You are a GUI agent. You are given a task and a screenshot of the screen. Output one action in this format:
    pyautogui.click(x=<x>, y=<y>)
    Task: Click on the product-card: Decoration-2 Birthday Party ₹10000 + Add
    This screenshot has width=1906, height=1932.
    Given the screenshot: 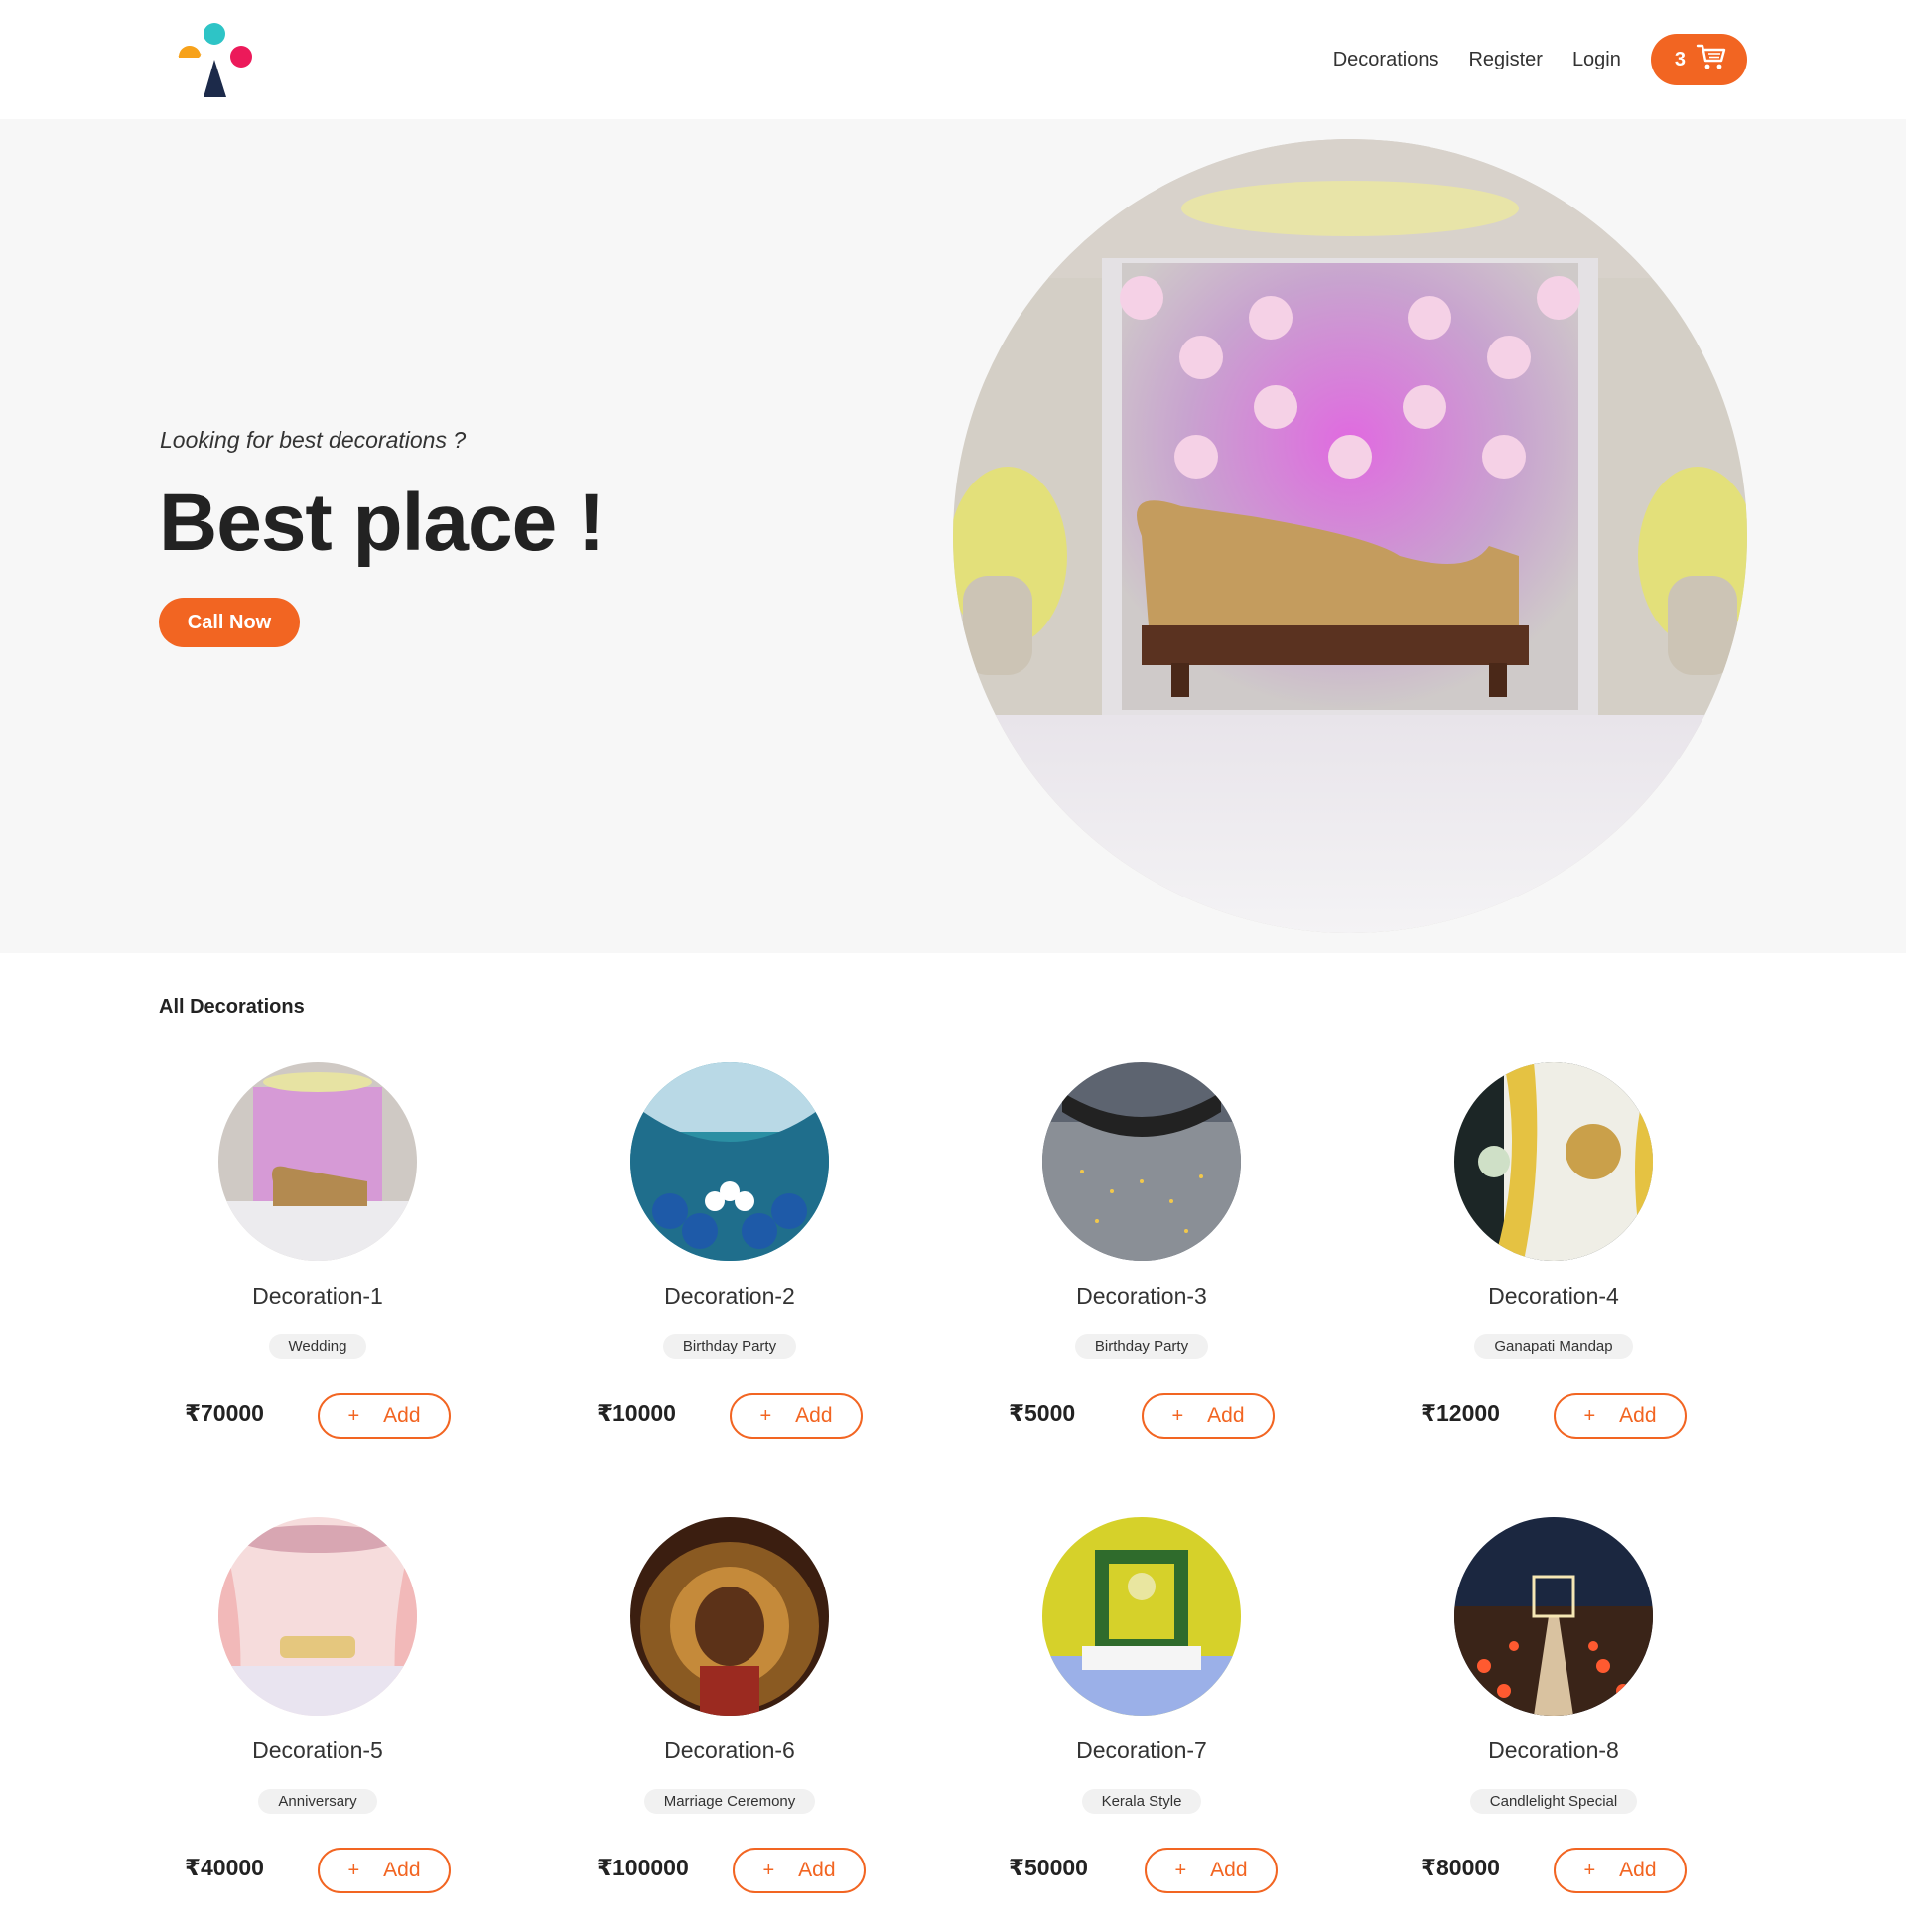 What is the action you would take?
    pyautogui.click(x=729, y=1260)
    